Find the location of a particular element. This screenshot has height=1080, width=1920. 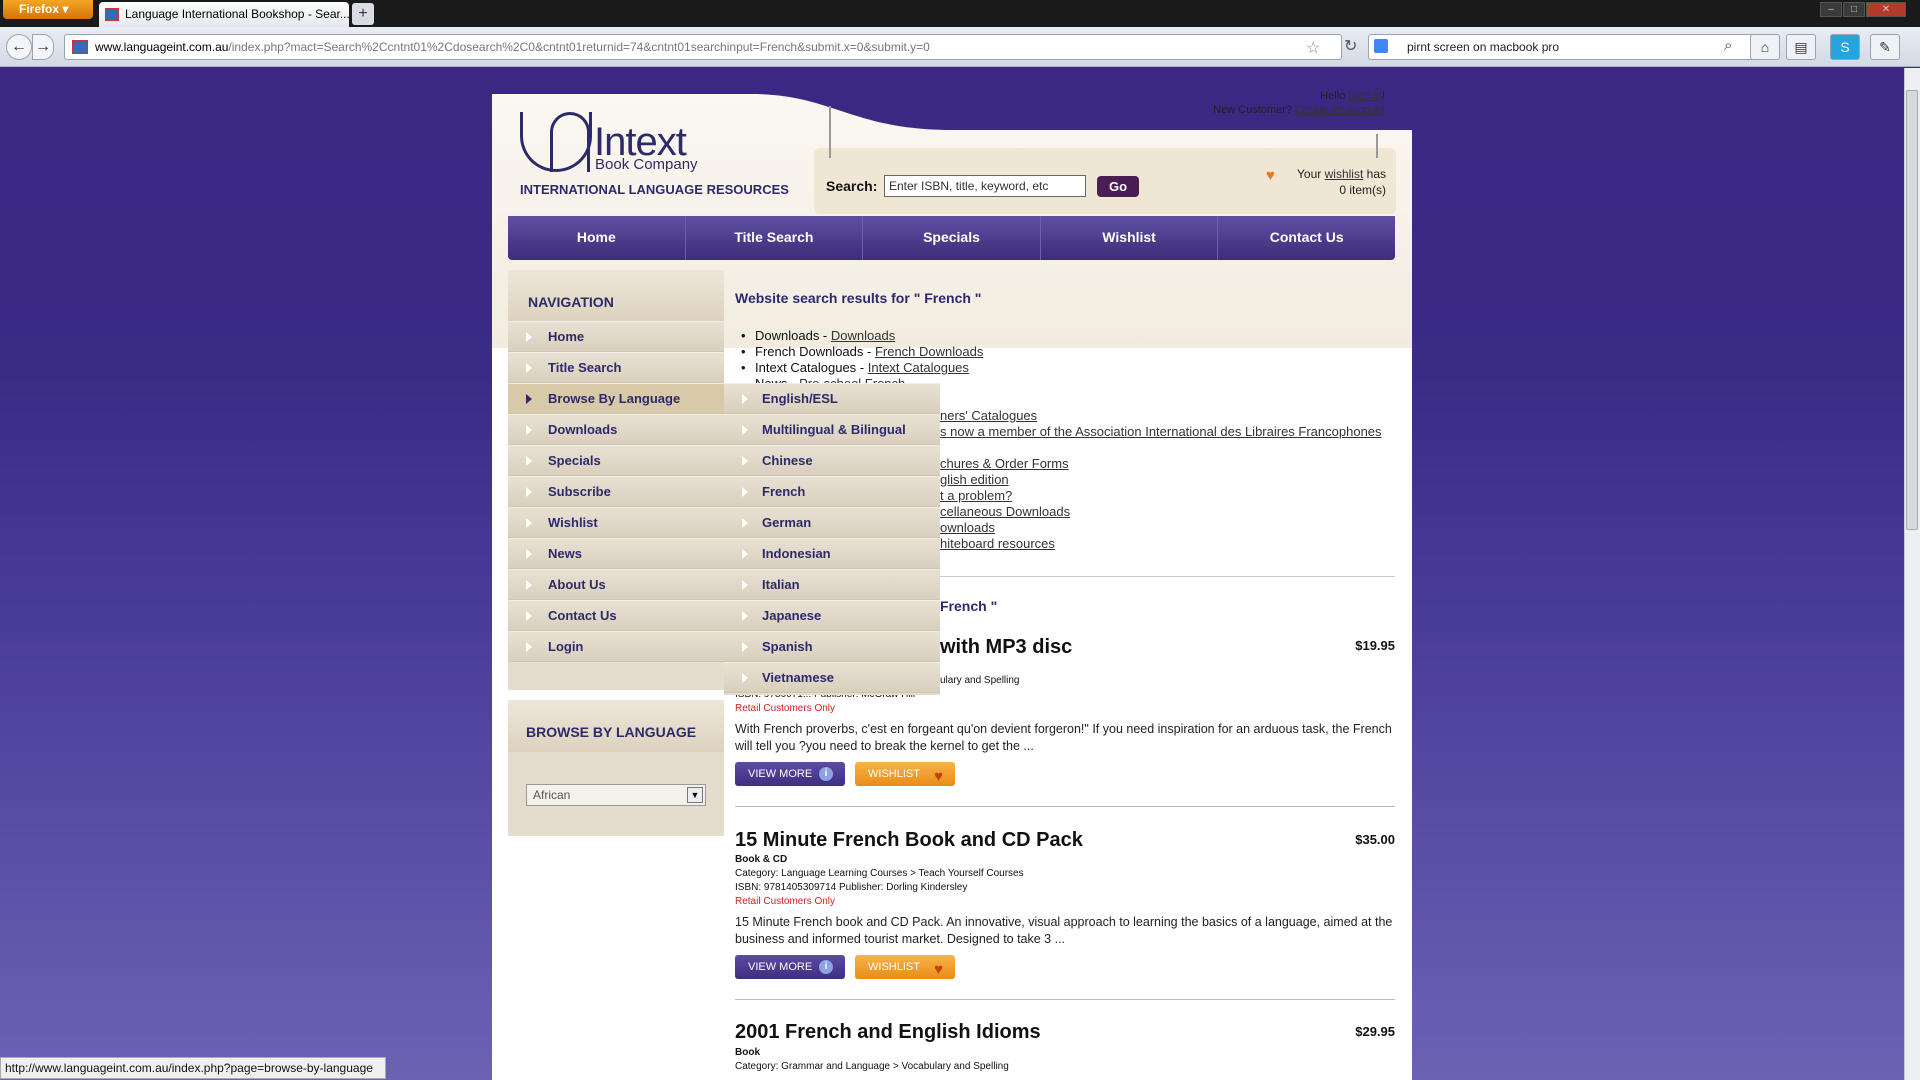

sidebar-item-wishlist: Wishlist is located at coordinates (616, 522).